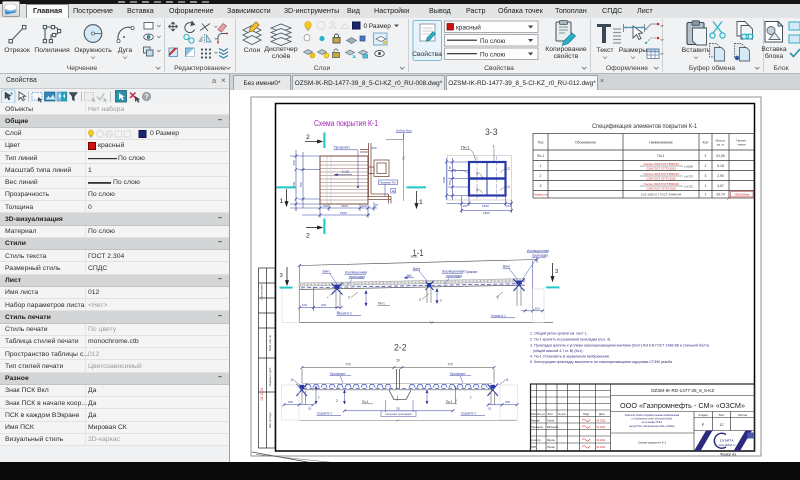 This screenshot has height=480, width=800. I want to click on svg-text: Разраб., so click(536, 420).